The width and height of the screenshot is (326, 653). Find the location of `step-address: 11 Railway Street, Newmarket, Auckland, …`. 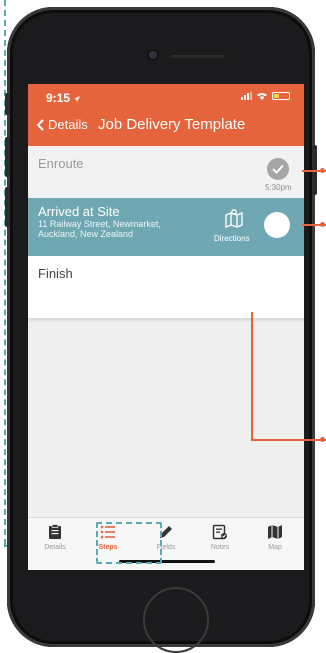

step-address: 11 Railway Street, Newmarket, Auckland, … is located at coordinates (99, 229).